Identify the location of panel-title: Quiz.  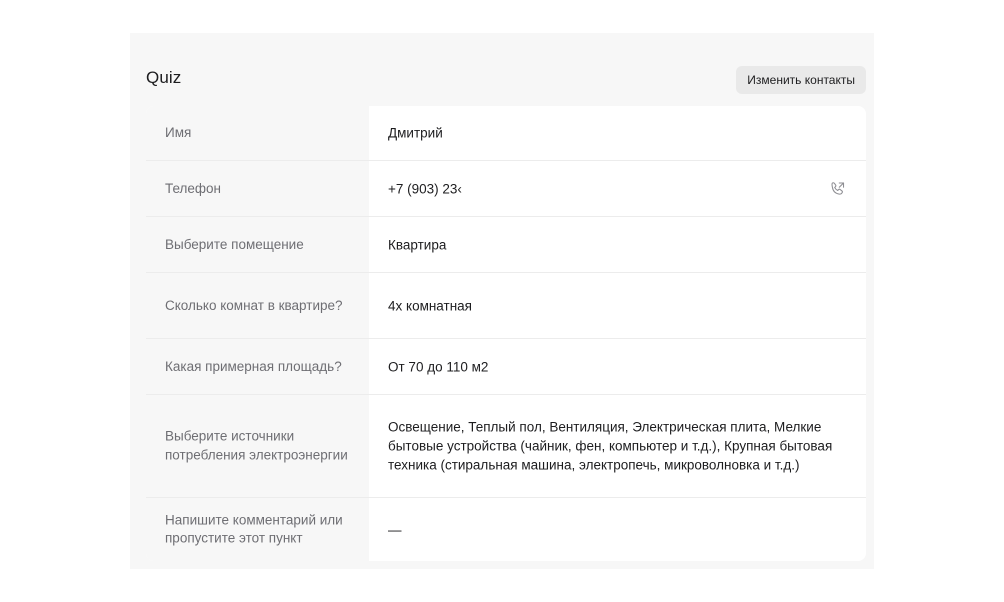
(164, 77).